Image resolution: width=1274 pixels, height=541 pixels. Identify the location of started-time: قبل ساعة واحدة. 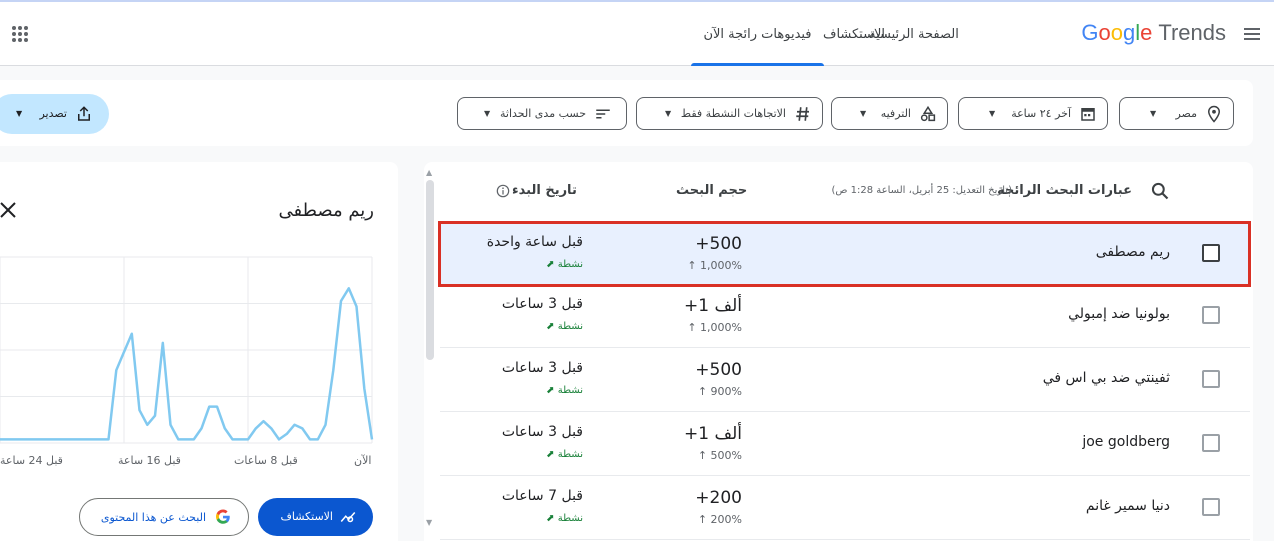
(534, 242).